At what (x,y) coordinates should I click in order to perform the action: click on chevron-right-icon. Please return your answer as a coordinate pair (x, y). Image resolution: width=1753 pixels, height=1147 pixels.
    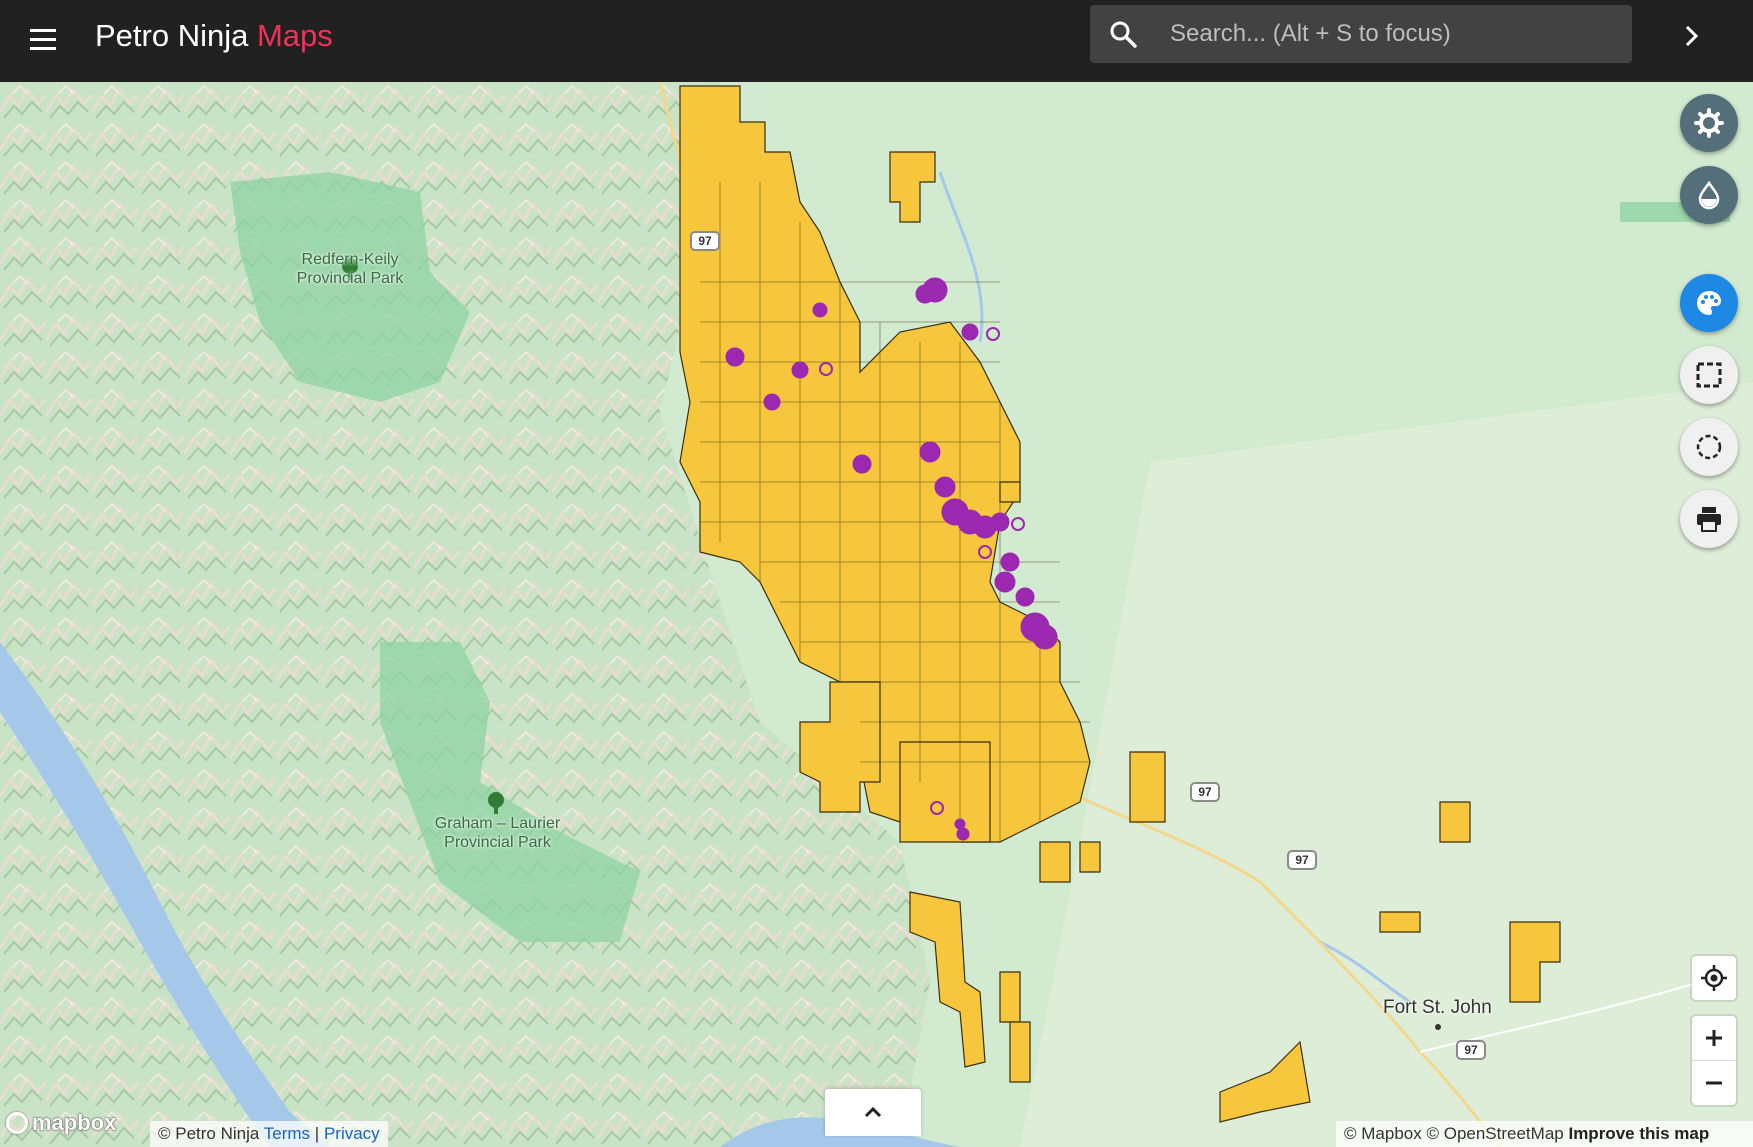
    Looking at the image, I should click on (1692, 36).